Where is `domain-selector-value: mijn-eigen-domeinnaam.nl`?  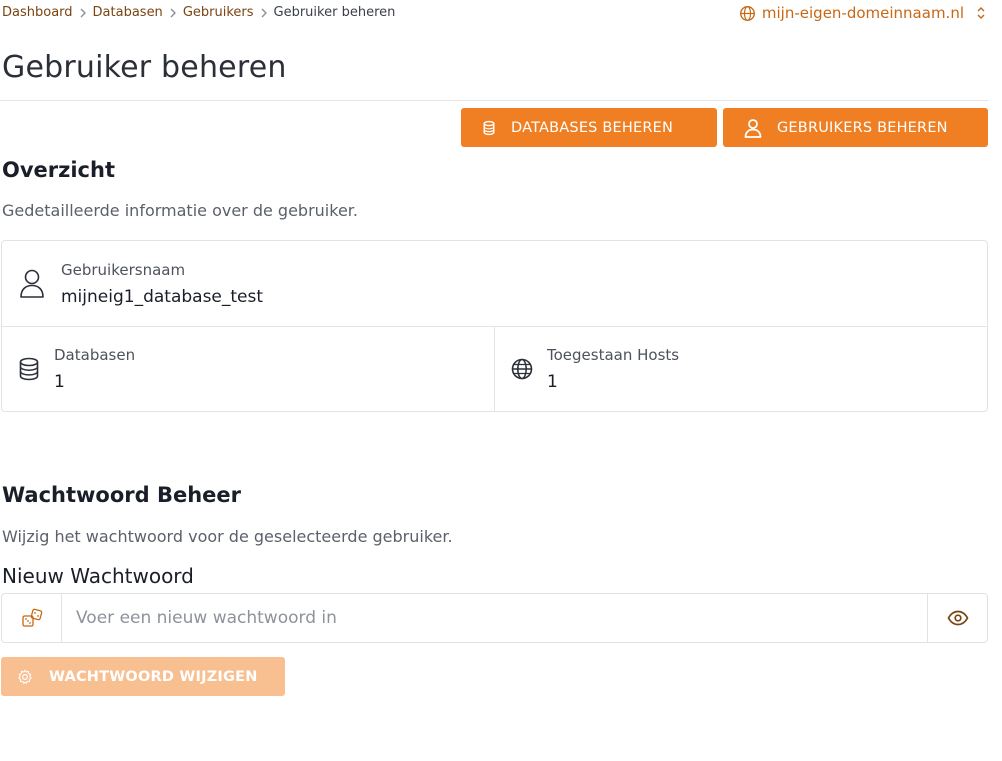 domain-selector-value: mijn-eigen-domeinnaam.nl is located at coordinates (862, 13).